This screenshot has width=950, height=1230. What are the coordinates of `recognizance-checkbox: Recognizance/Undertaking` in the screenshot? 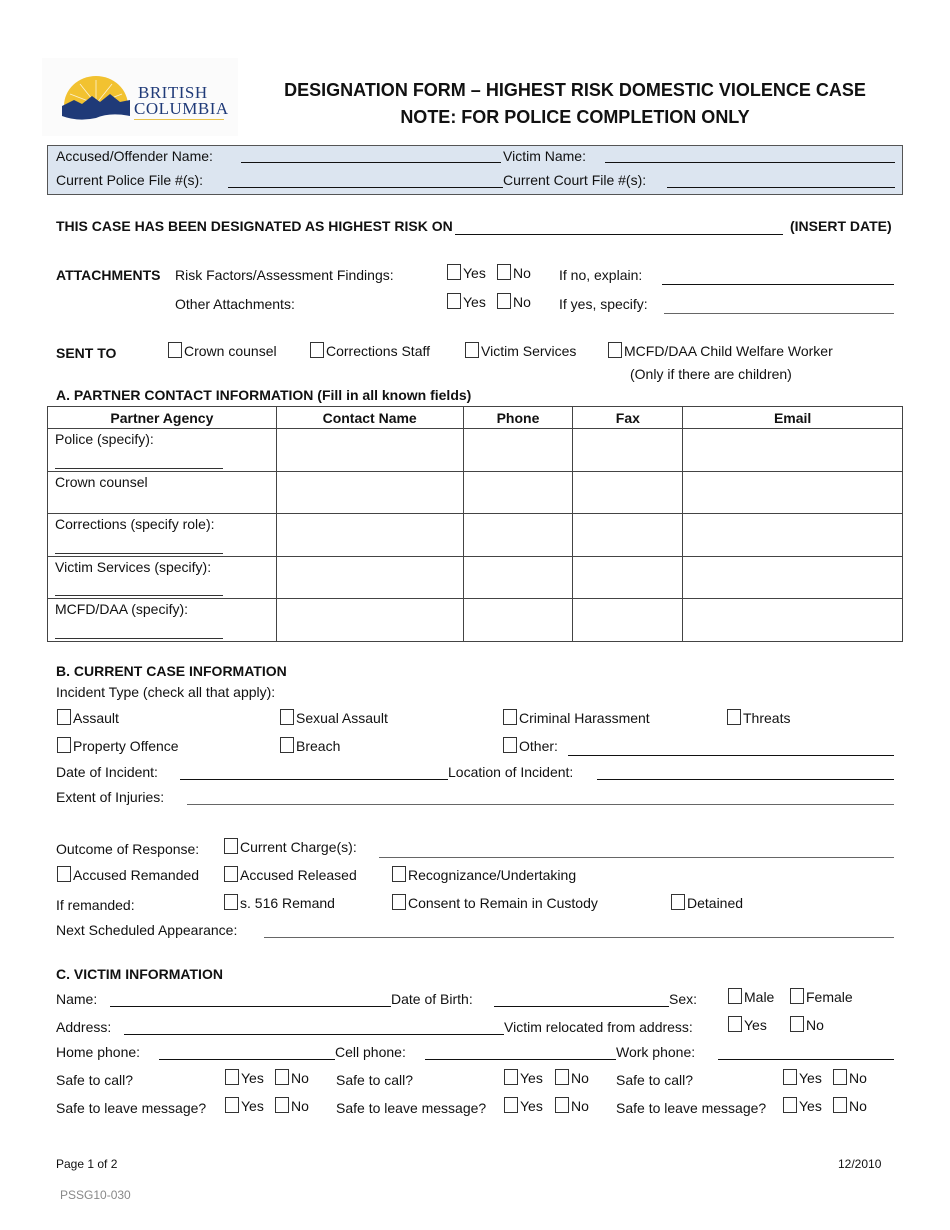 It's located at (484, 874).